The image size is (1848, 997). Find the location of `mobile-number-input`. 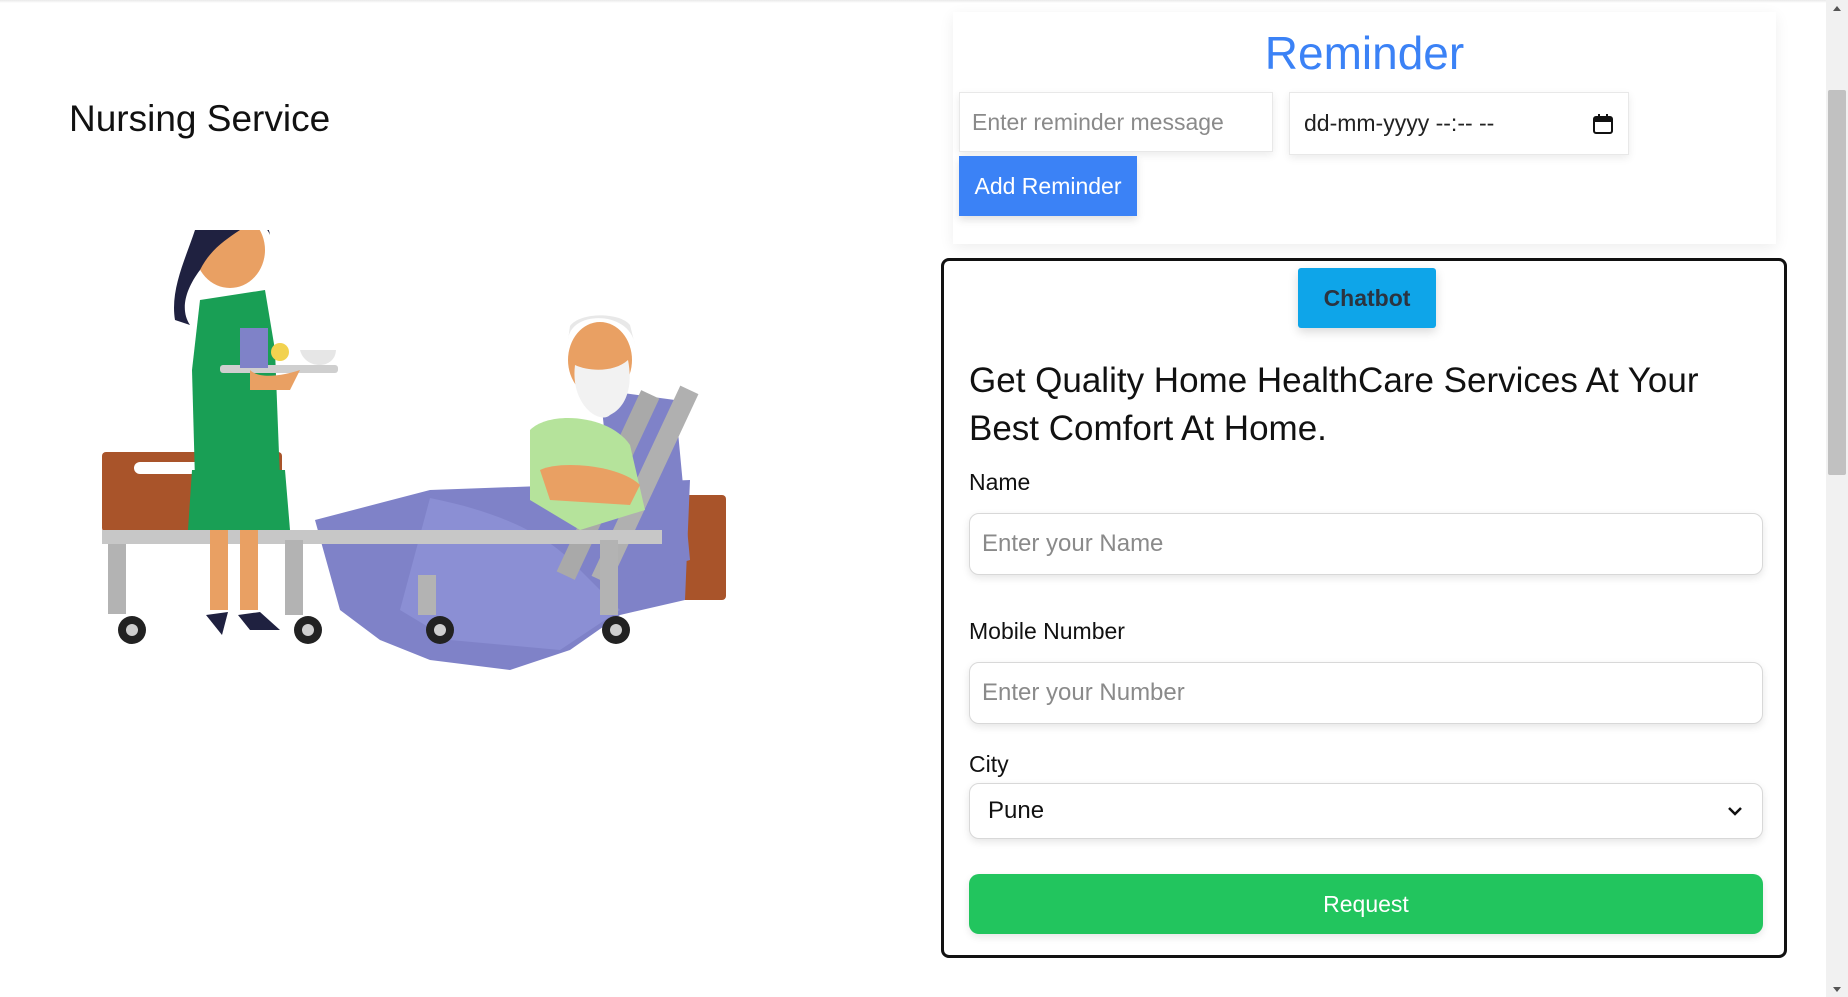

mobile-number-input is located at coordinates (1366, 693).